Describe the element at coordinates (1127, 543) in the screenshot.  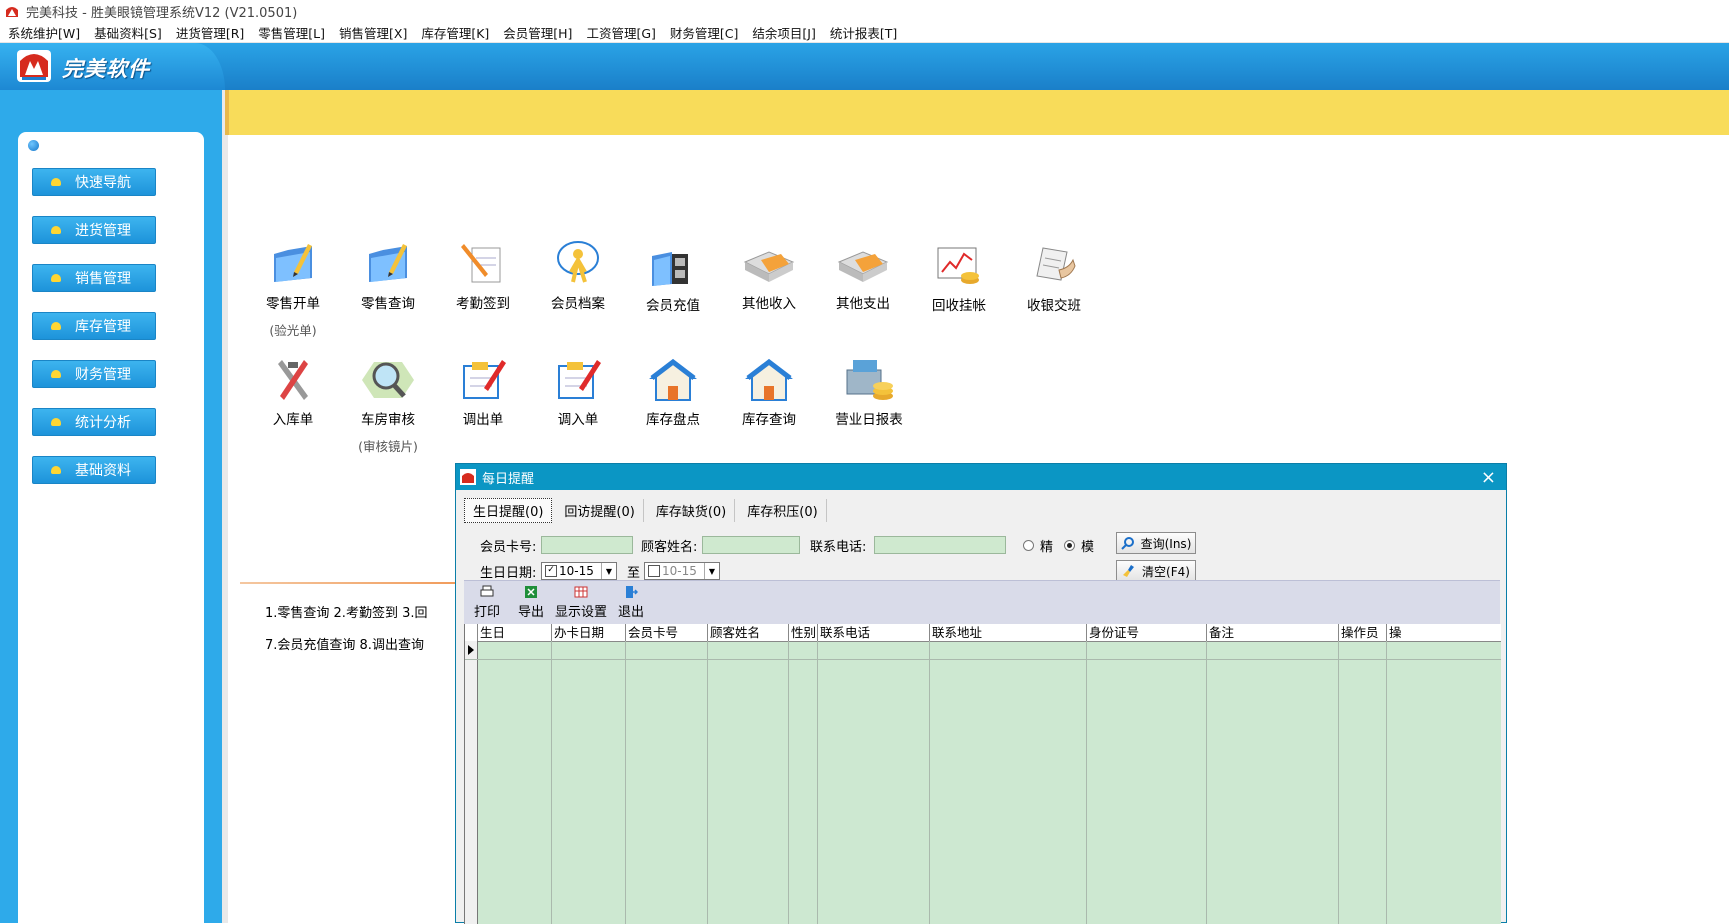
I see `search-icon` at that location.